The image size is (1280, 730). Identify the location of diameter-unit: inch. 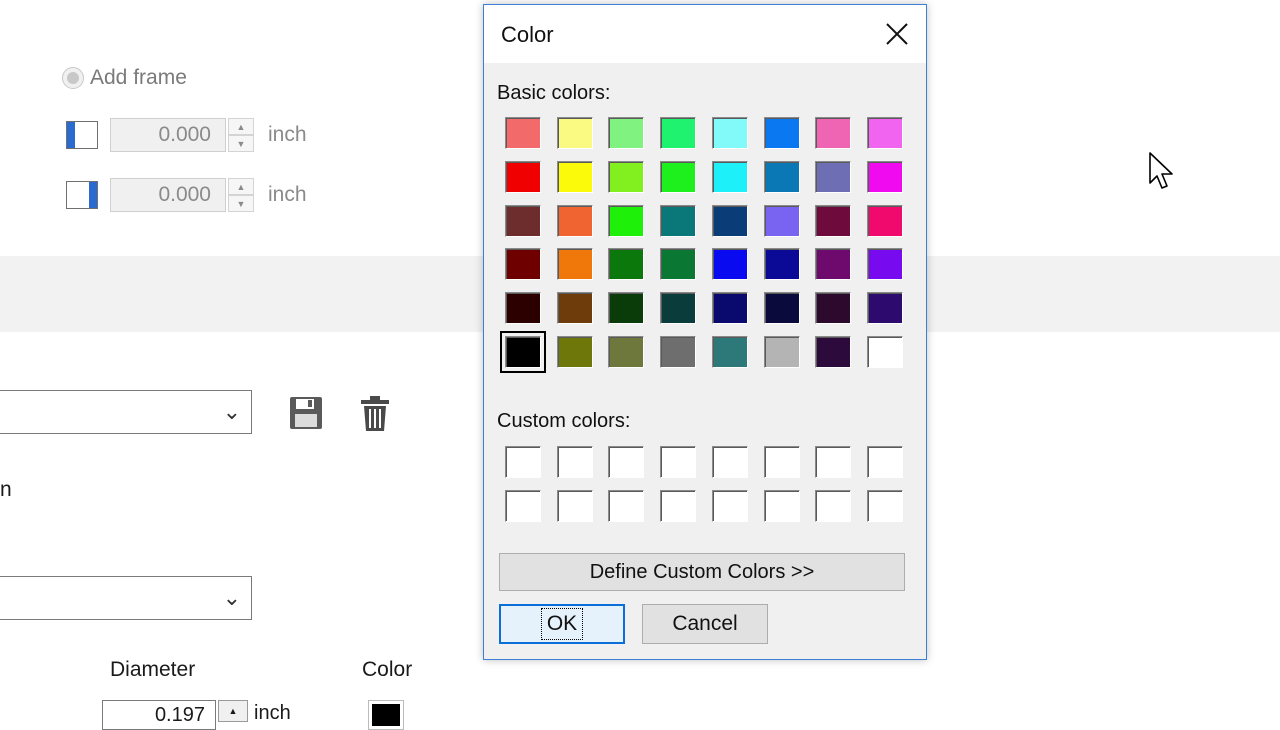
(272, 713).